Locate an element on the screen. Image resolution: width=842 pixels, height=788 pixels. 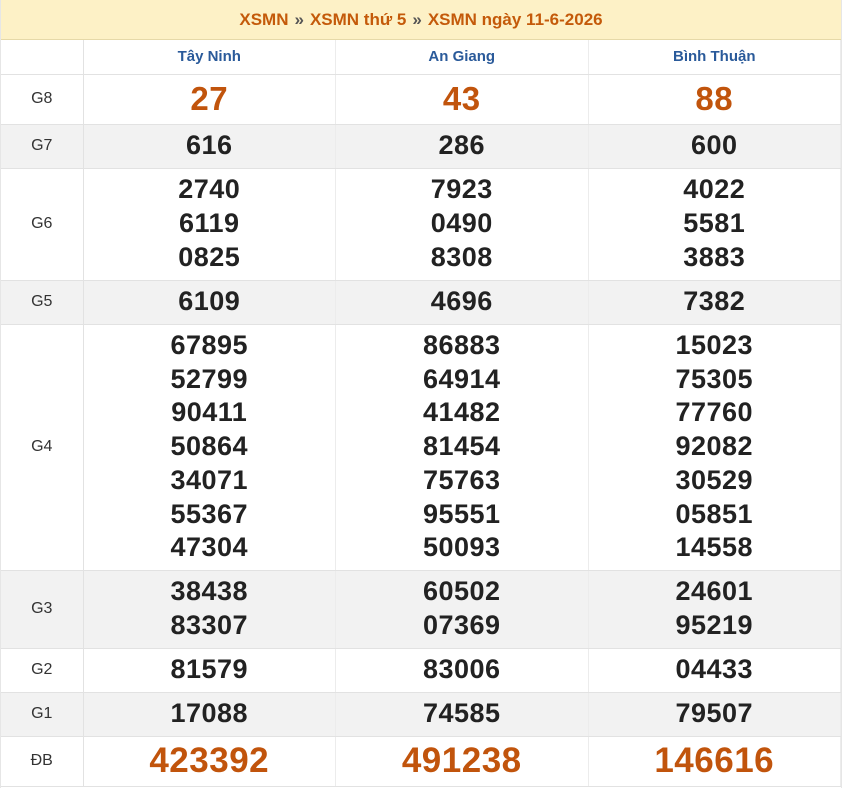
result-number: 7382 is located at coordinates (714, 301).